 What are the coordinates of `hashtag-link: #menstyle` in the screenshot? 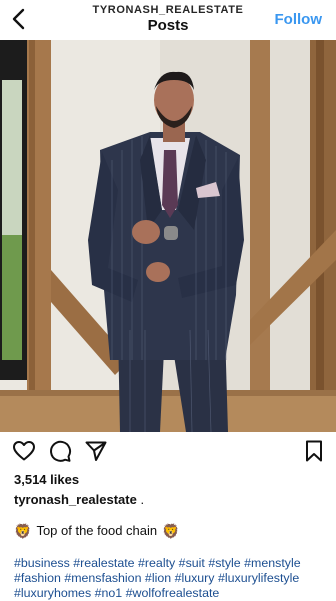 It's located at (272, 563).